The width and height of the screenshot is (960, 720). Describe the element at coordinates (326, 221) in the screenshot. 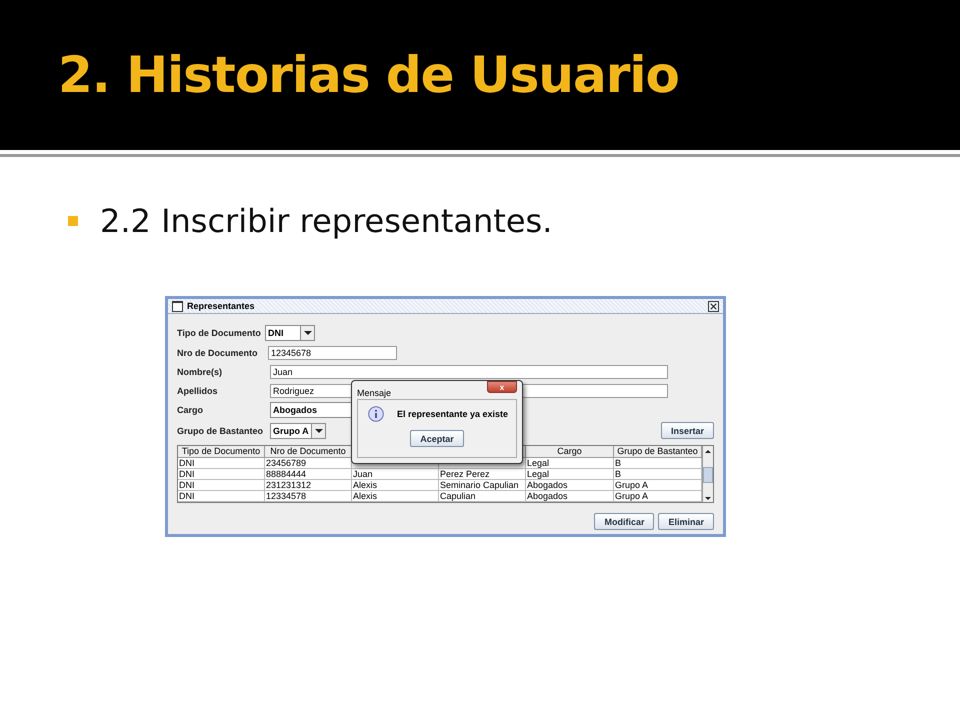

I see `bullet-text: 2.2 Inscribir representantes.` at that location.